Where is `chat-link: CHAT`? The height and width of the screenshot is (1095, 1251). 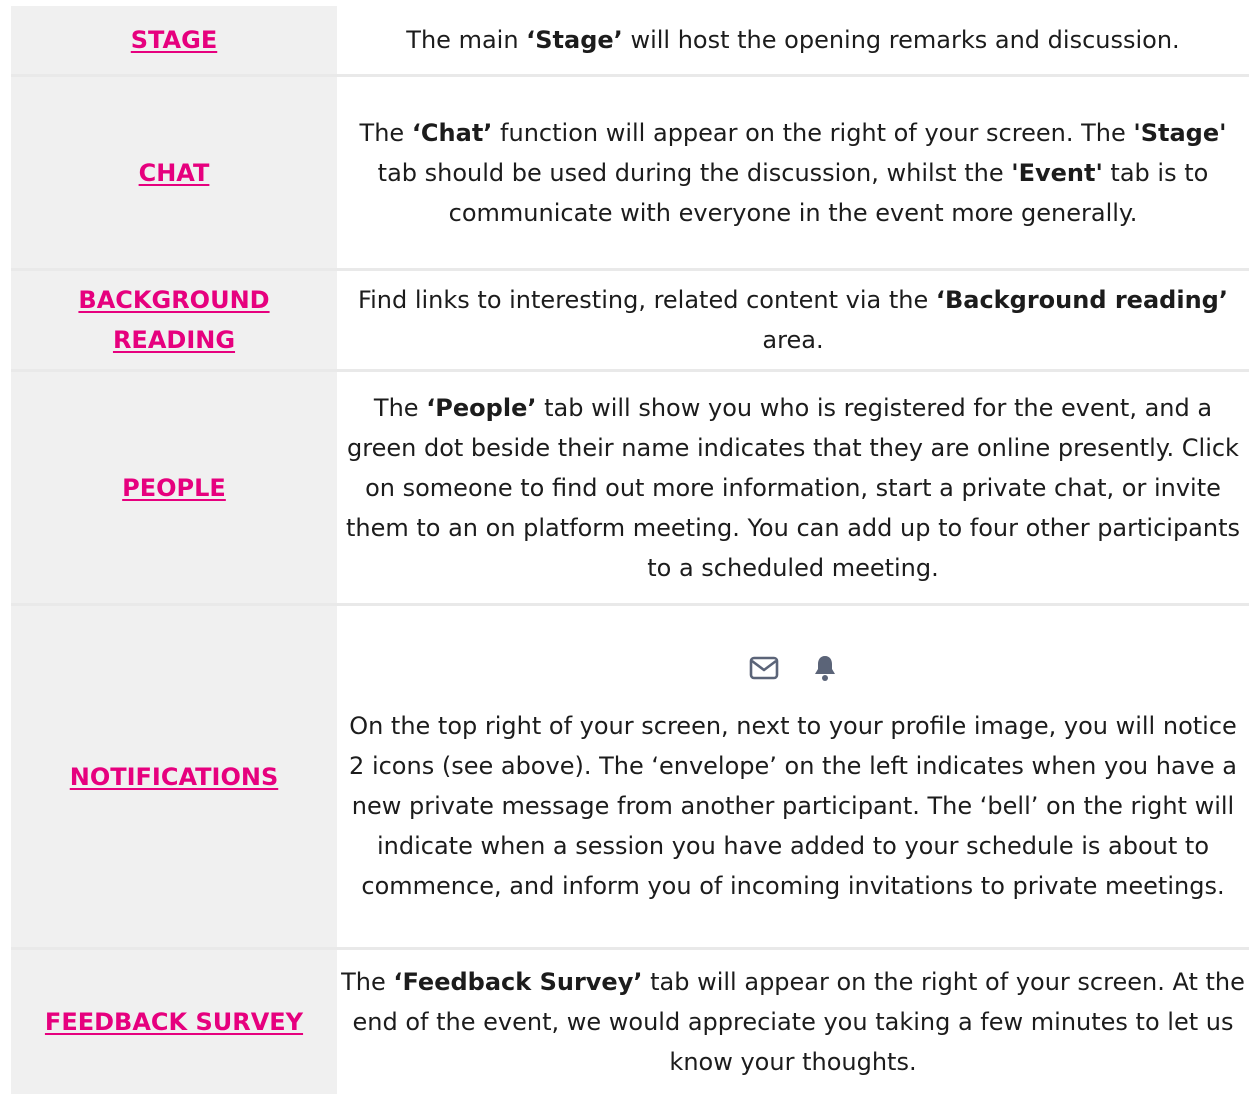
chat-link: CHAT is located at coordinates (174, 173).